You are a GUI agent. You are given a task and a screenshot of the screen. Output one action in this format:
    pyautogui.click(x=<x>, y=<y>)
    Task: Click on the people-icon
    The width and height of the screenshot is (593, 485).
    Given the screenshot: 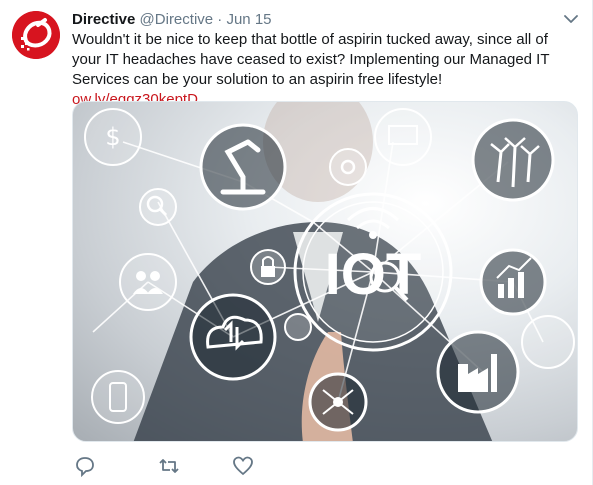 What is the action you would take?
    pyautogui.click(x=148, y=282)
    